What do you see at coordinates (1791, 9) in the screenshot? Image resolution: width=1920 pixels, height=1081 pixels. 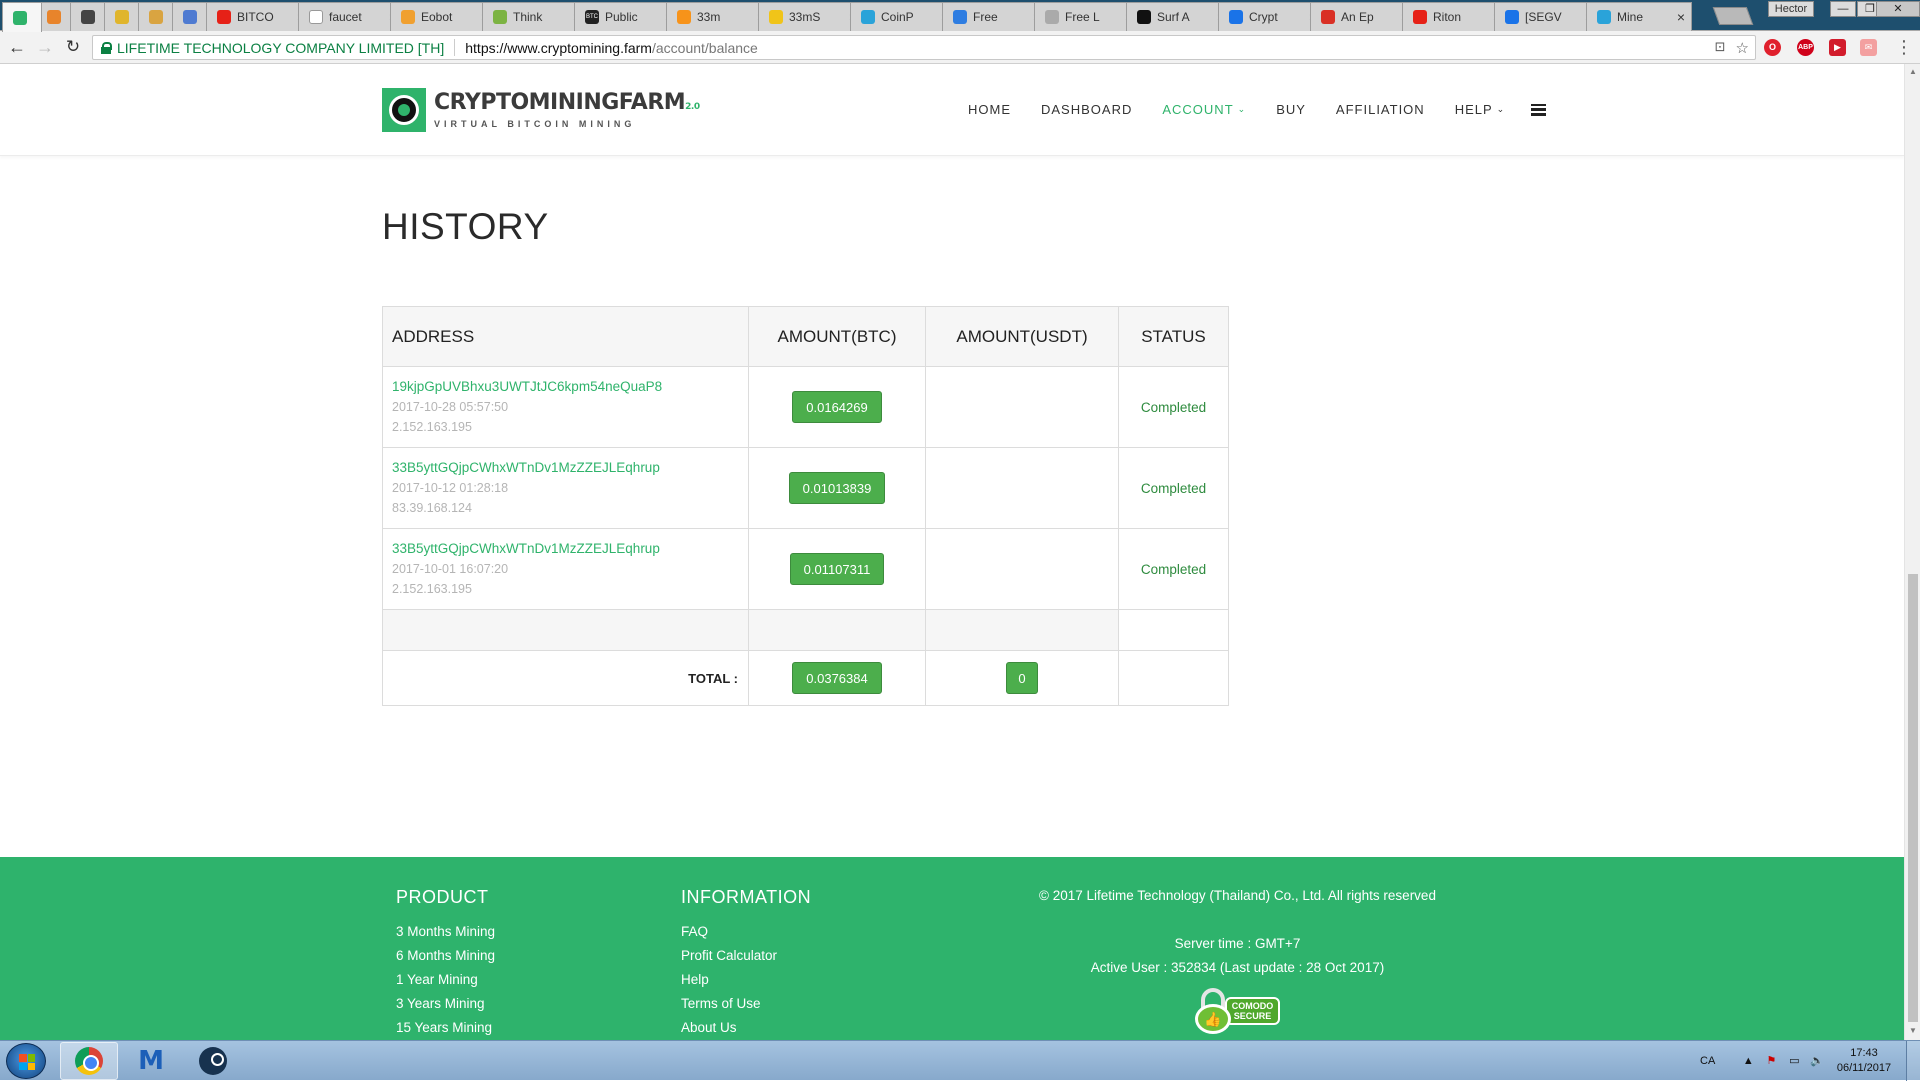 I see `profile-button: Hector` at bounding box center [1791, 9].